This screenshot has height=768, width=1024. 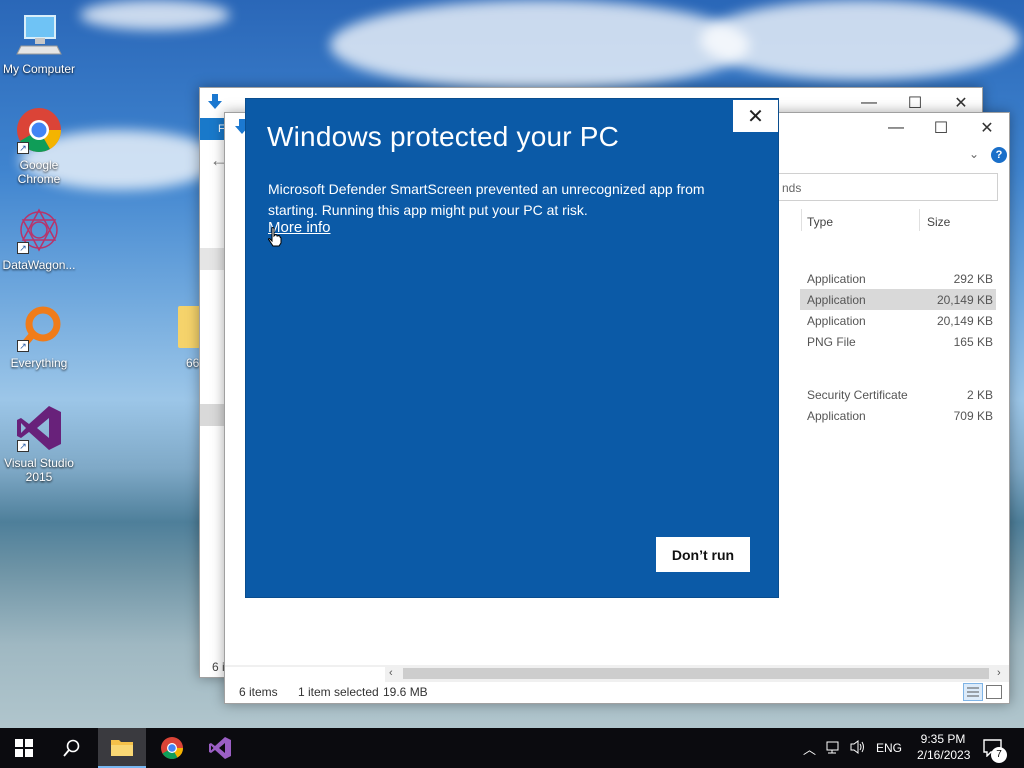 I want to click on file-row: Application 20,149 KB, so click(x=898, y=320).